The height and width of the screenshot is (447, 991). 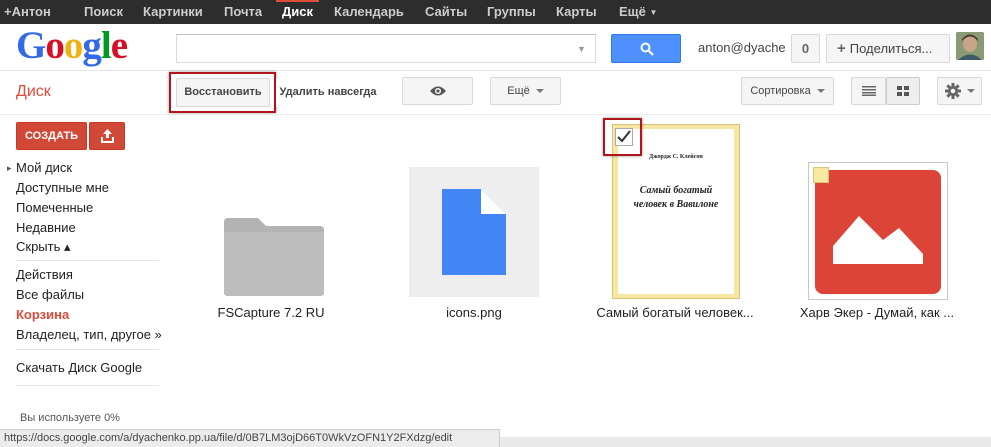 What do you see at coordinates (223, 92) in the screenshot?
I see `restore-button: Восстановить` at bounding box center [223, 92].